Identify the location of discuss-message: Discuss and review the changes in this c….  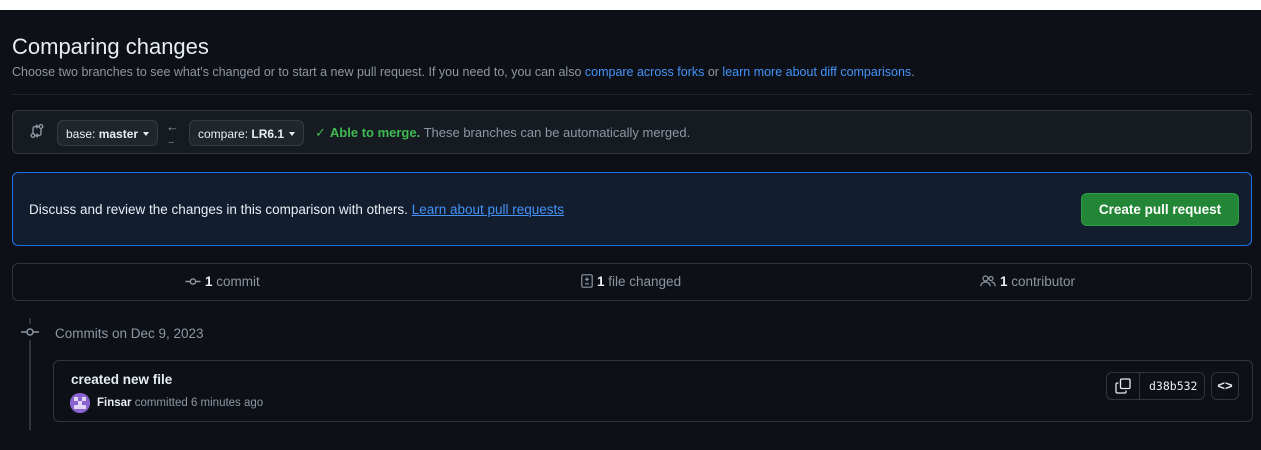
(220, 209).